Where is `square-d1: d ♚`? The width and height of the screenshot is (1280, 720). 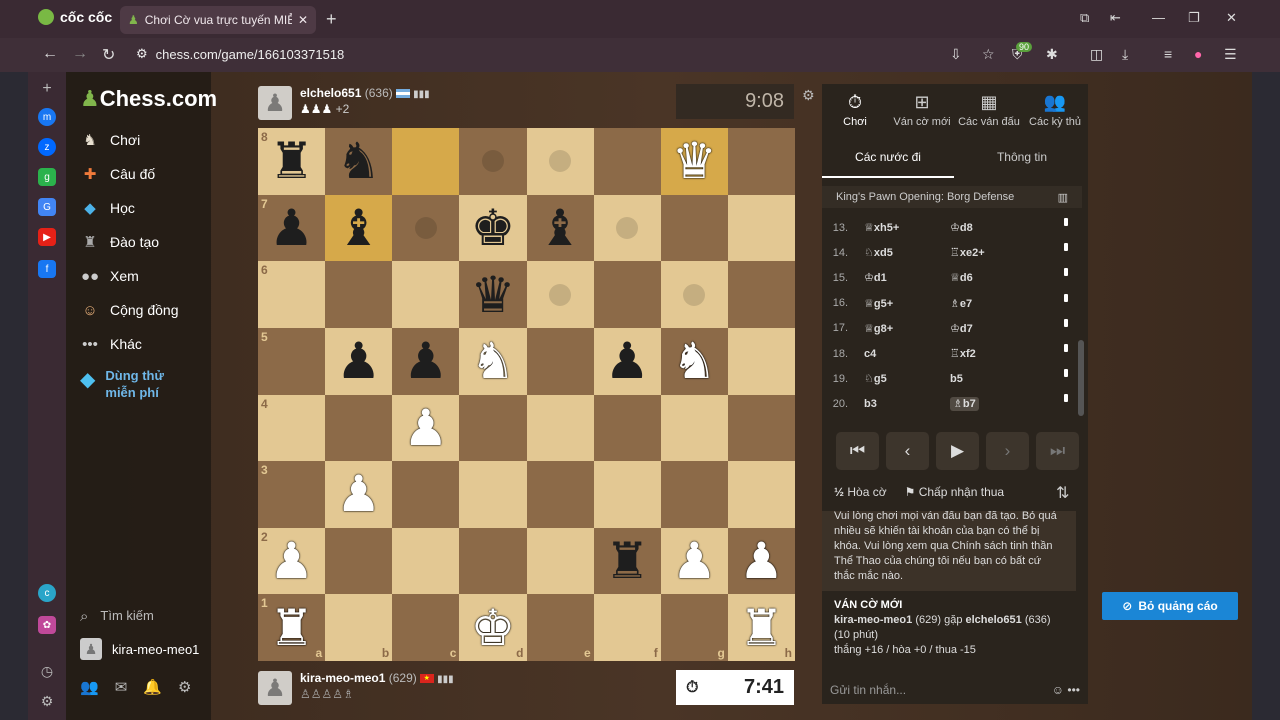 square-d1: d ♚ is located at coordinates (493, 627).